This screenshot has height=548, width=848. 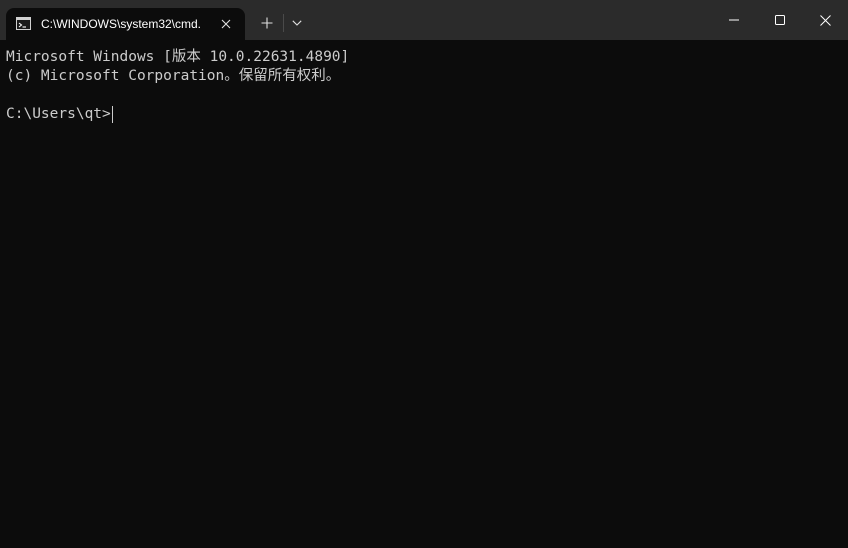 I want to click on tab-dropdown-button, so click(x=297, y=23).